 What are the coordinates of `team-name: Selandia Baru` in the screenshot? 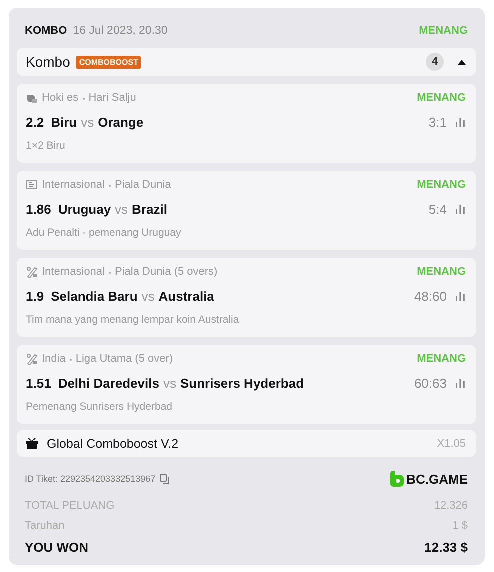 It's located at (94, 296).